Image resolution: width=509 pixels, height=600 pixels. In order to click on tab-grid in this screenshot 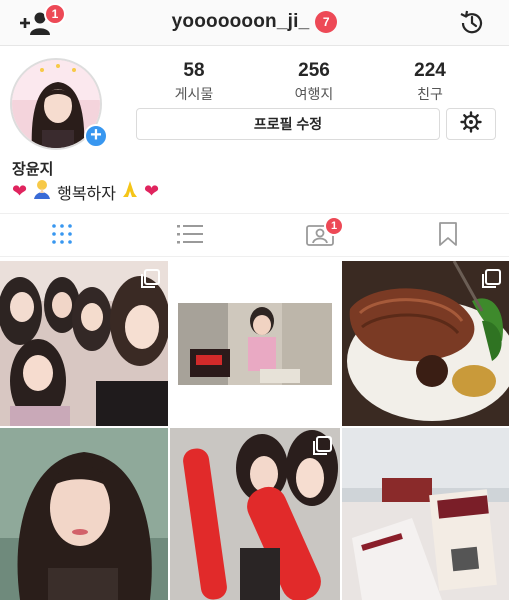, I will do `click(62, 236)`.